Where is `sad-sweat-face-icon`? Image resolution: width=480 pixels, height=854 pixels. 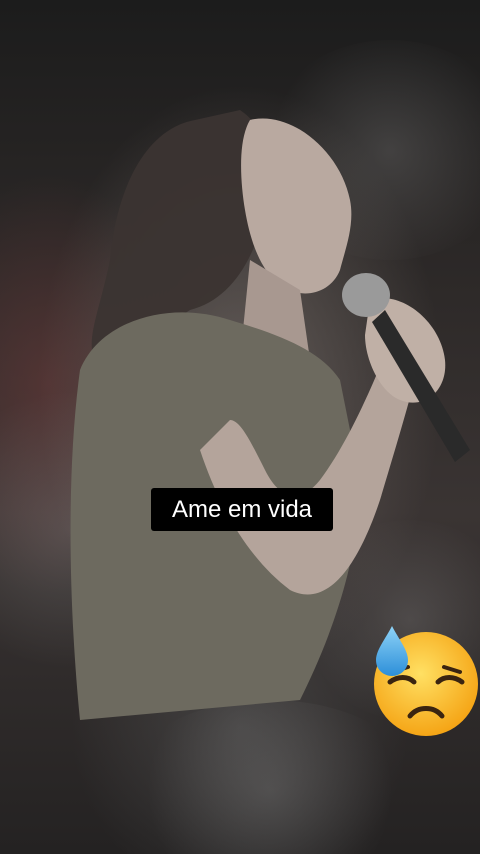
sad-sweat-face-icon is located at coordinates (426, 681).